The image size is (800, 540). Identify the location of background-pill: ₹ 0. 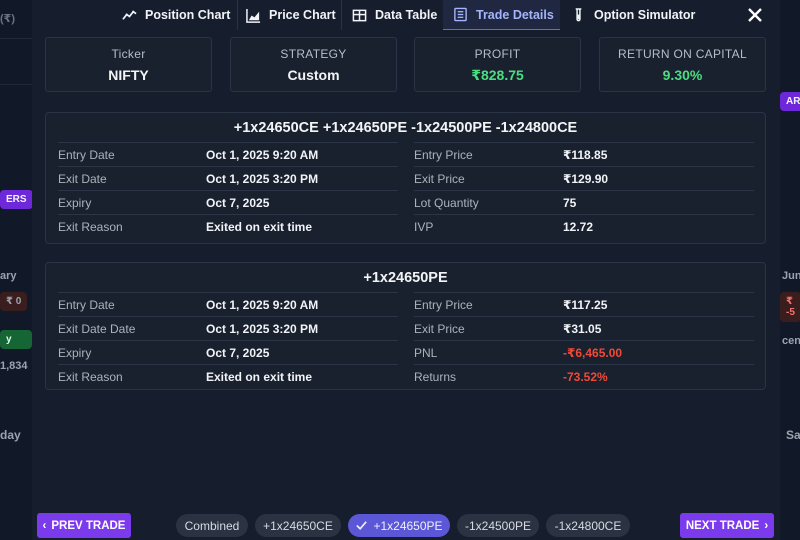
(14, 301).